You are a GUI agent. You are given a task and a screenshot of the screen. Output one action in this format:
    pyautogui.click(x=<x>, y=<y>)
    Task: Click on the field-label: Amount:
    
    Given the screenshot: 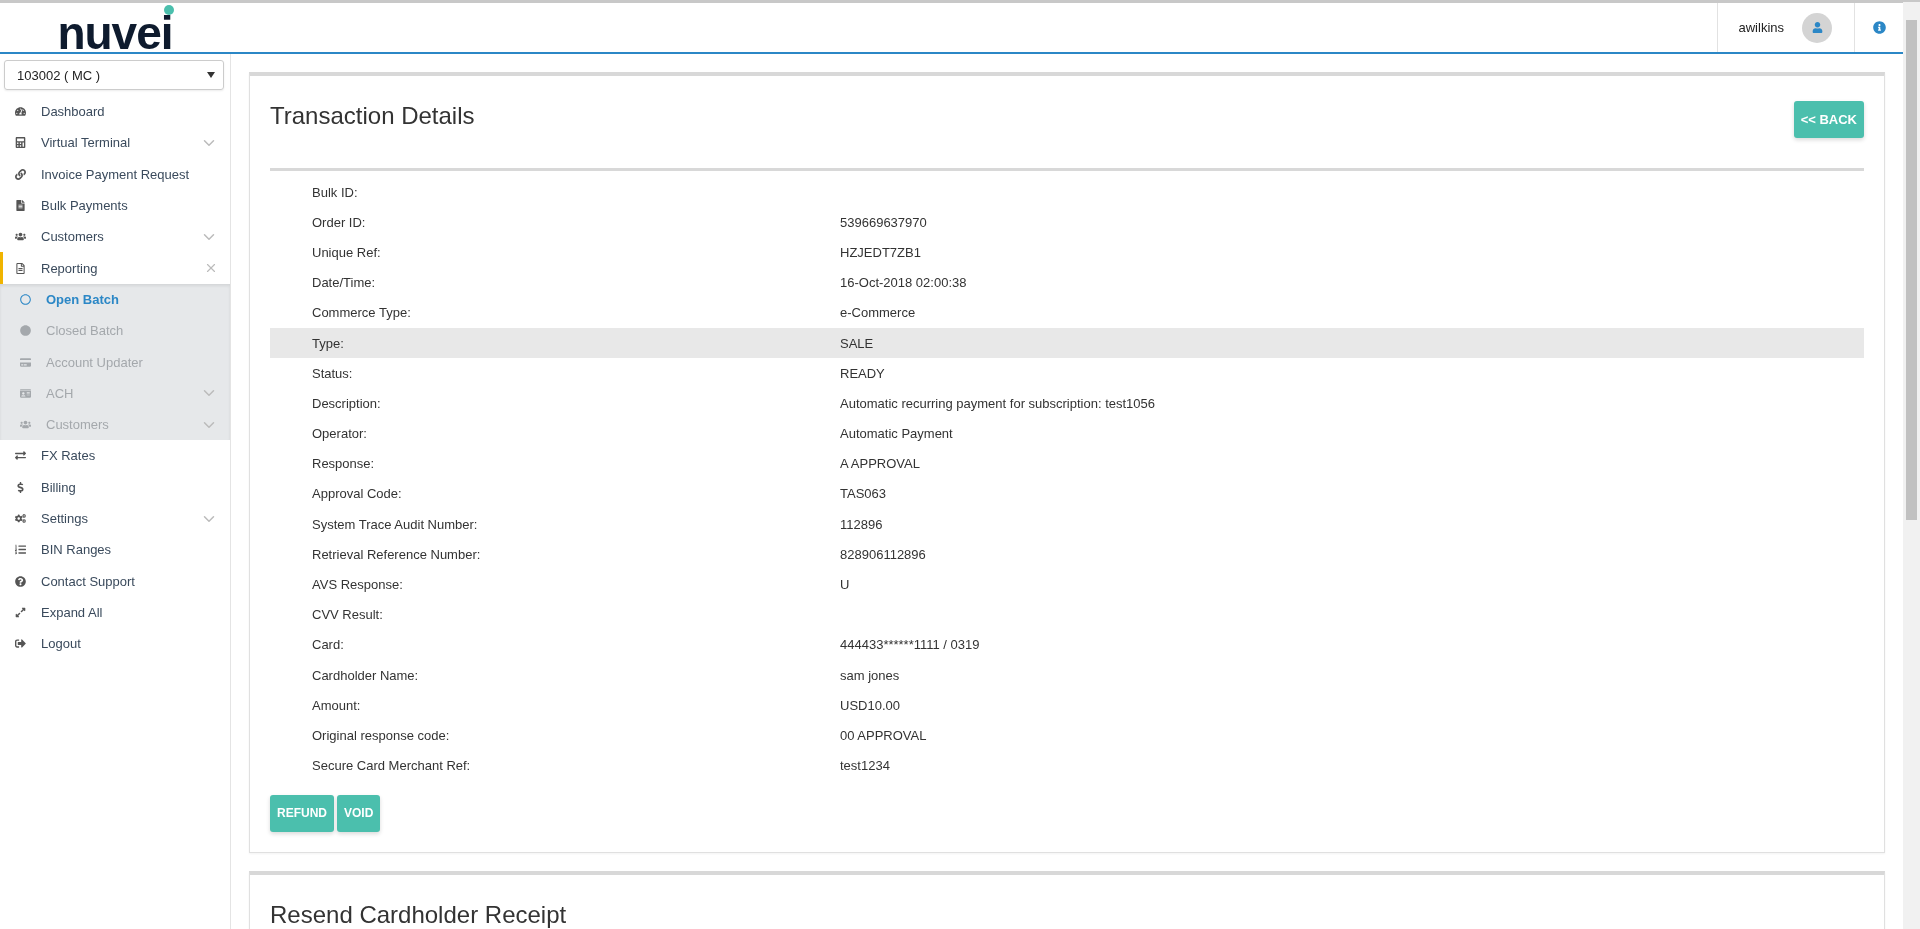 What is the action you would take?
    pyautogui.click(x=337, y=705)
    